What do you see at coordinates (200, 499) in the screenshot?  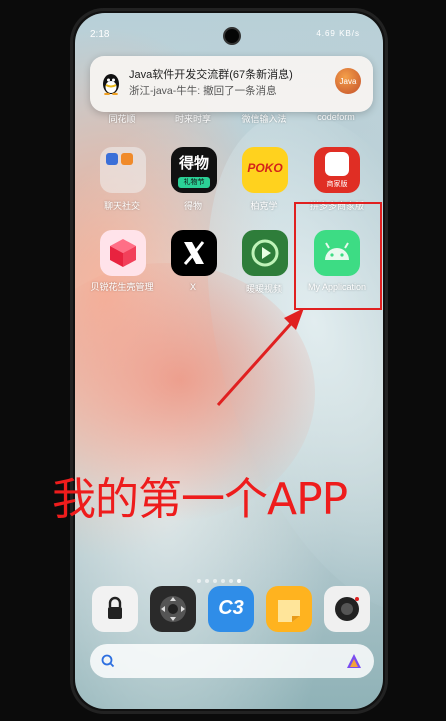 I see `annotation-caption: 我的第一个APP` at bounding box center [200, 499].